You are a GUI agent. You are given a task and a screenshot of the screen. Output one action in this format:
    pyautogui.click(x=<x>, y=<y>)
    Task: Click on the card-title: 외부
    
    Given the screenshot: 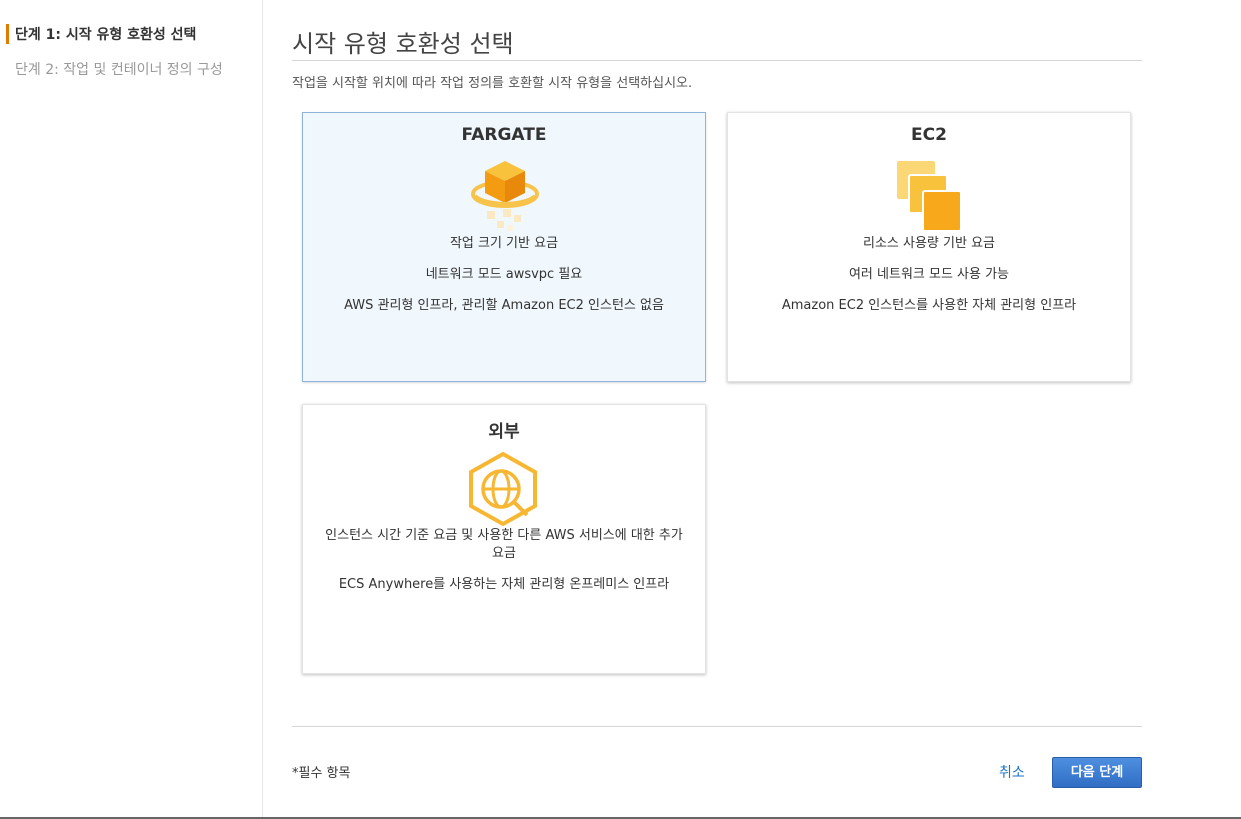 What is the action you would take?
    pyautogui.click(x=504, y=432)
    